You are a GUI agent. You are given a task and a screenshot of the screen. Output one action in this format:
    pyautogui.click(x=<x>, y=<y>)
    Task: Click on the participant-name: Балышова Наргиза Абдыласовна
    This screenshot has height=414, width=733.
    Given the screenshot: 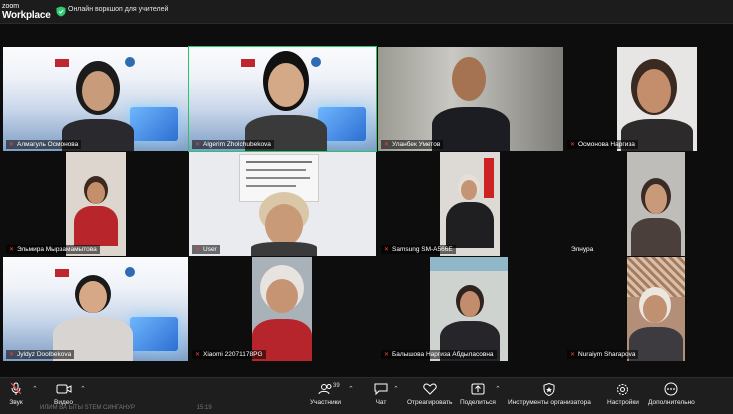 What is the action you would take?
    pyautogui.click(x=443, y=354)
    